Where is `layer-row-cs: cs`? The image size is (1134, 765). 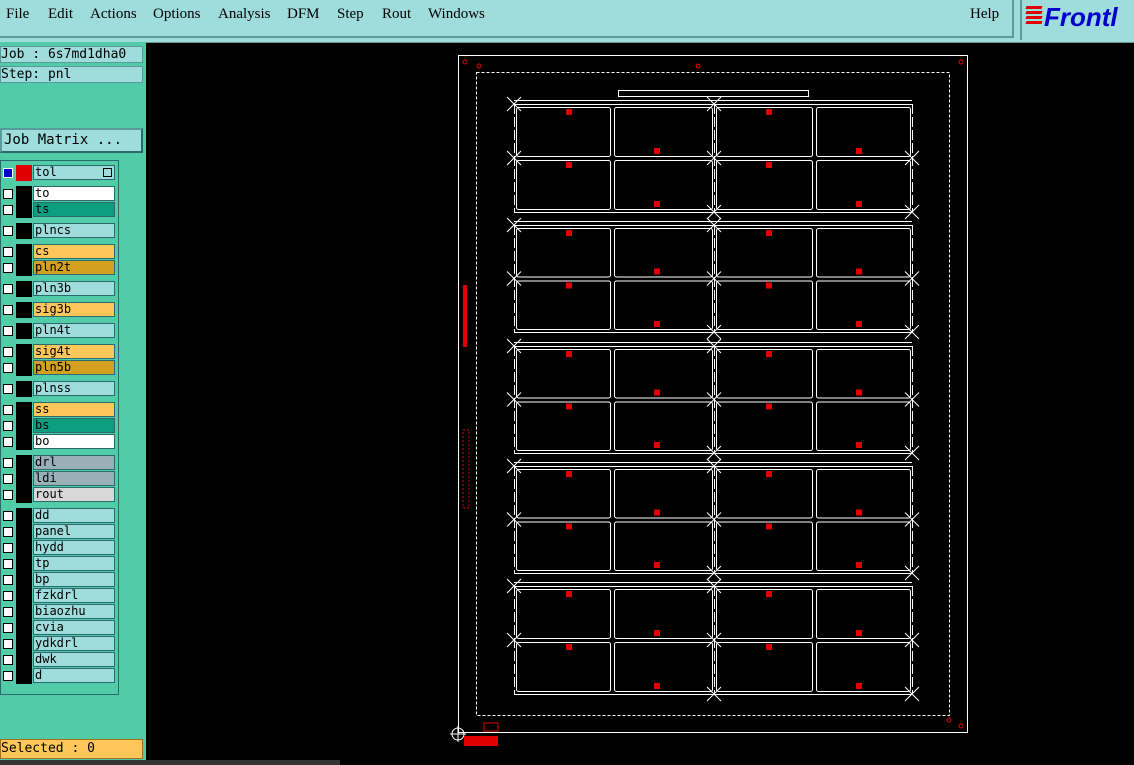 layer-row-cs: cs is located at coordinates (59, 252).